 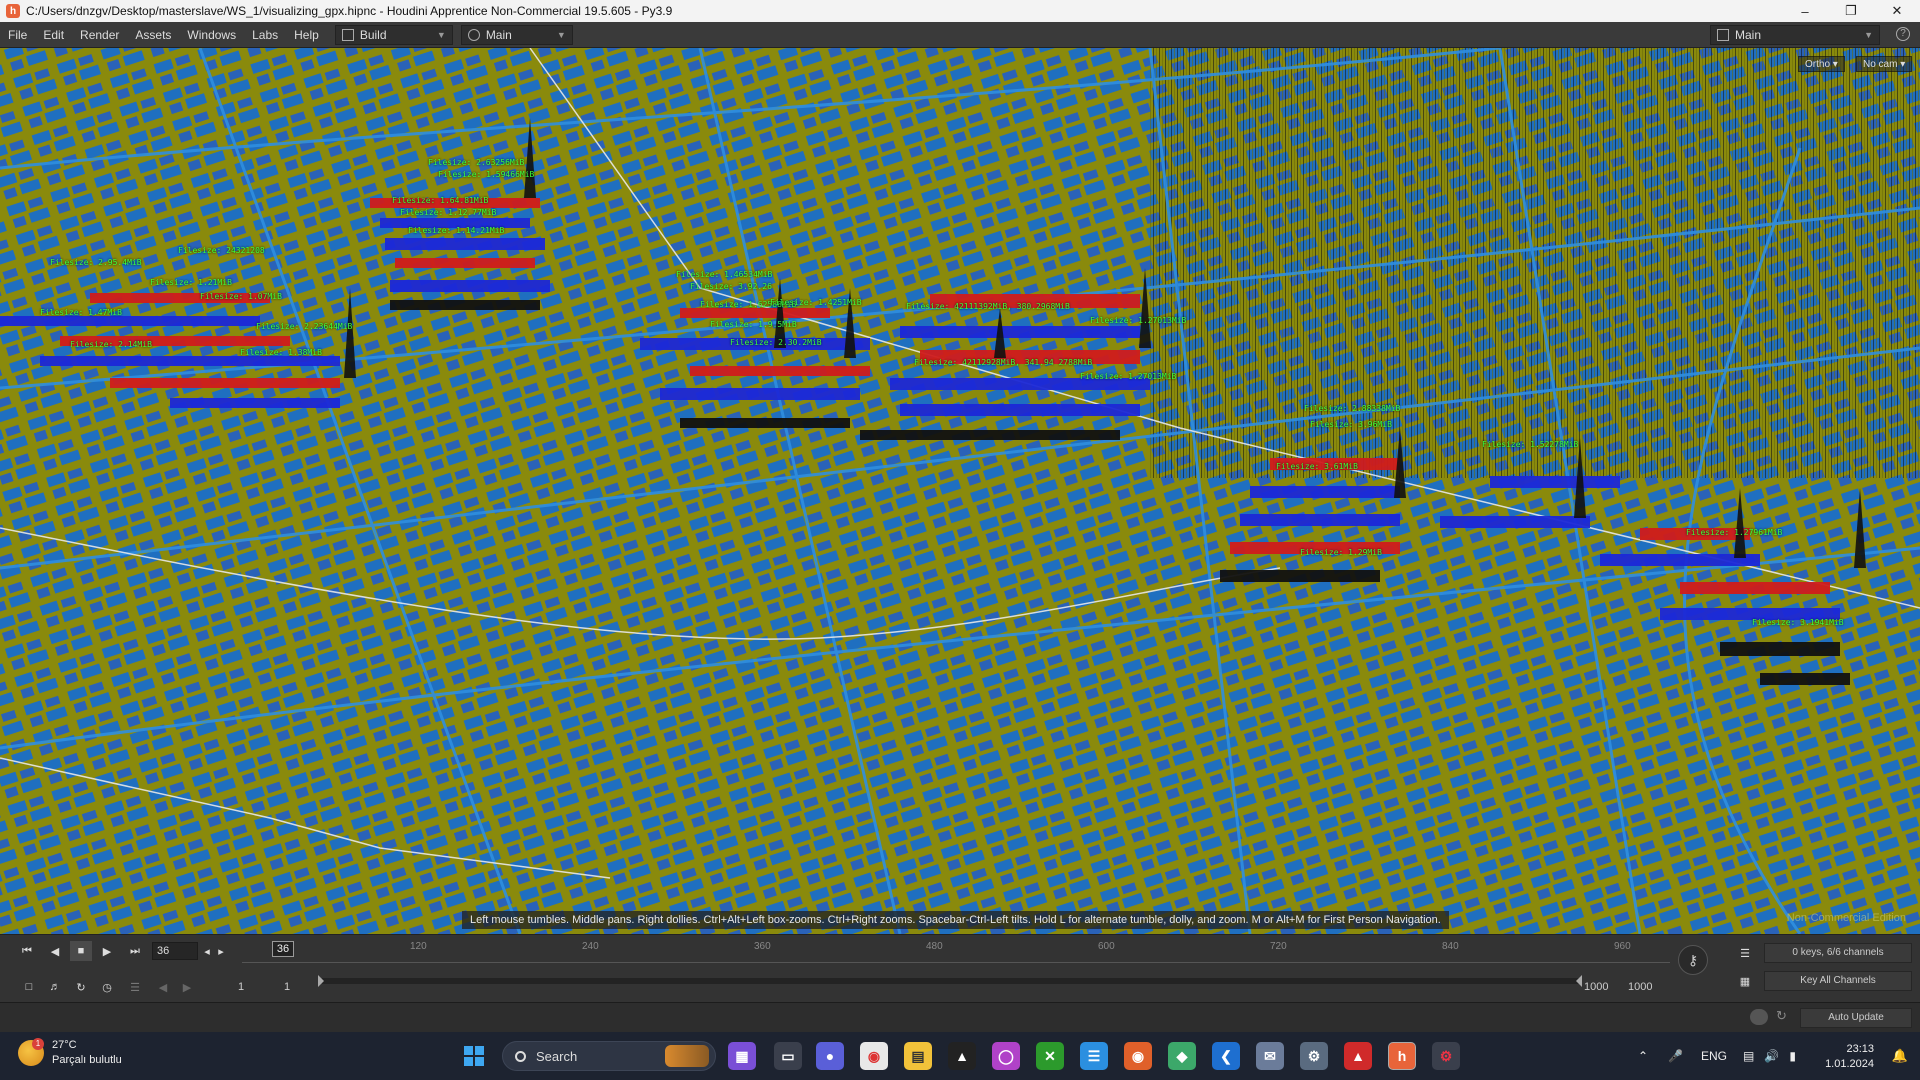 I want to click on range-handle-end, so click(x=1579, y=981).